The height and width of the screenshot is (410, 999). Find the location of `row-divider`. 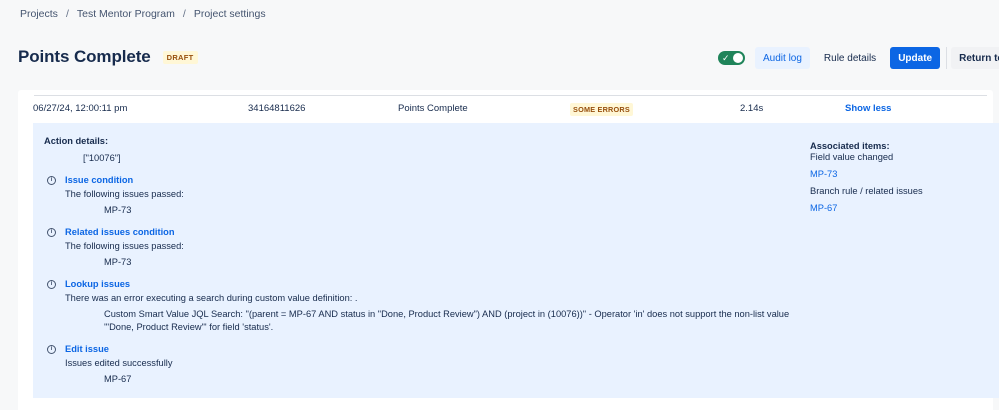

row-divider is located at coordinates (510, 95).